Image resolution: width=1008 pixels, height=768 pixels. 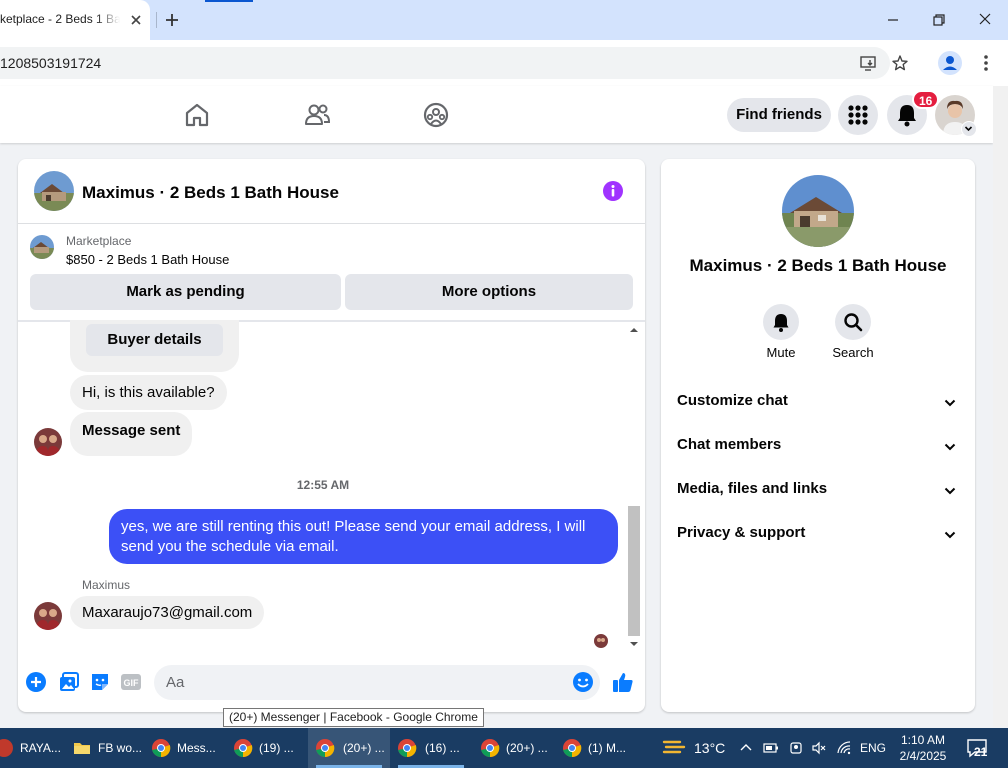 What do you see at coordinates (674, 747) in the screenshot?
I see `weather-icon` at bounding box center [674, 747].